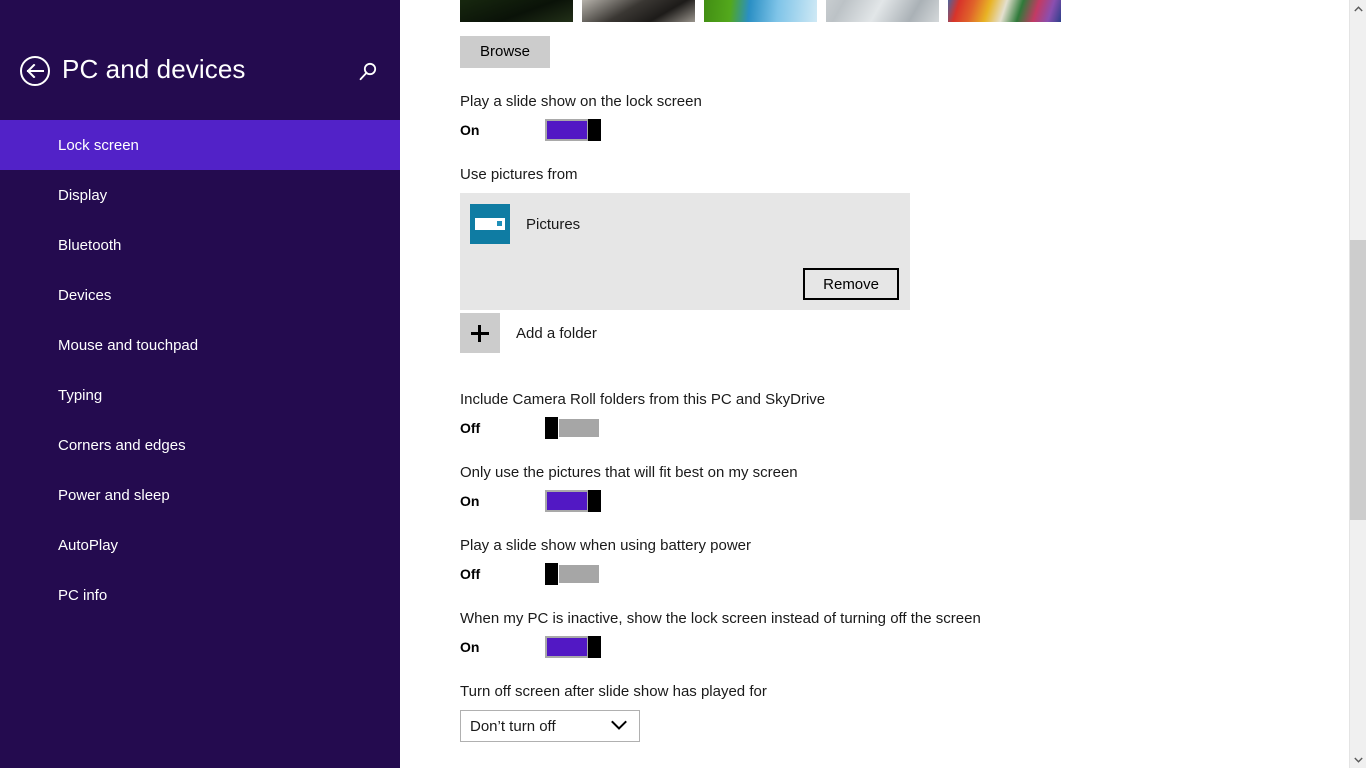 This screenshot has width=1366, height=768. What do you see at coordinates (499, 223) in the screenshot?
I see `pictures-icon-dot` at bounding box center [499, 223].